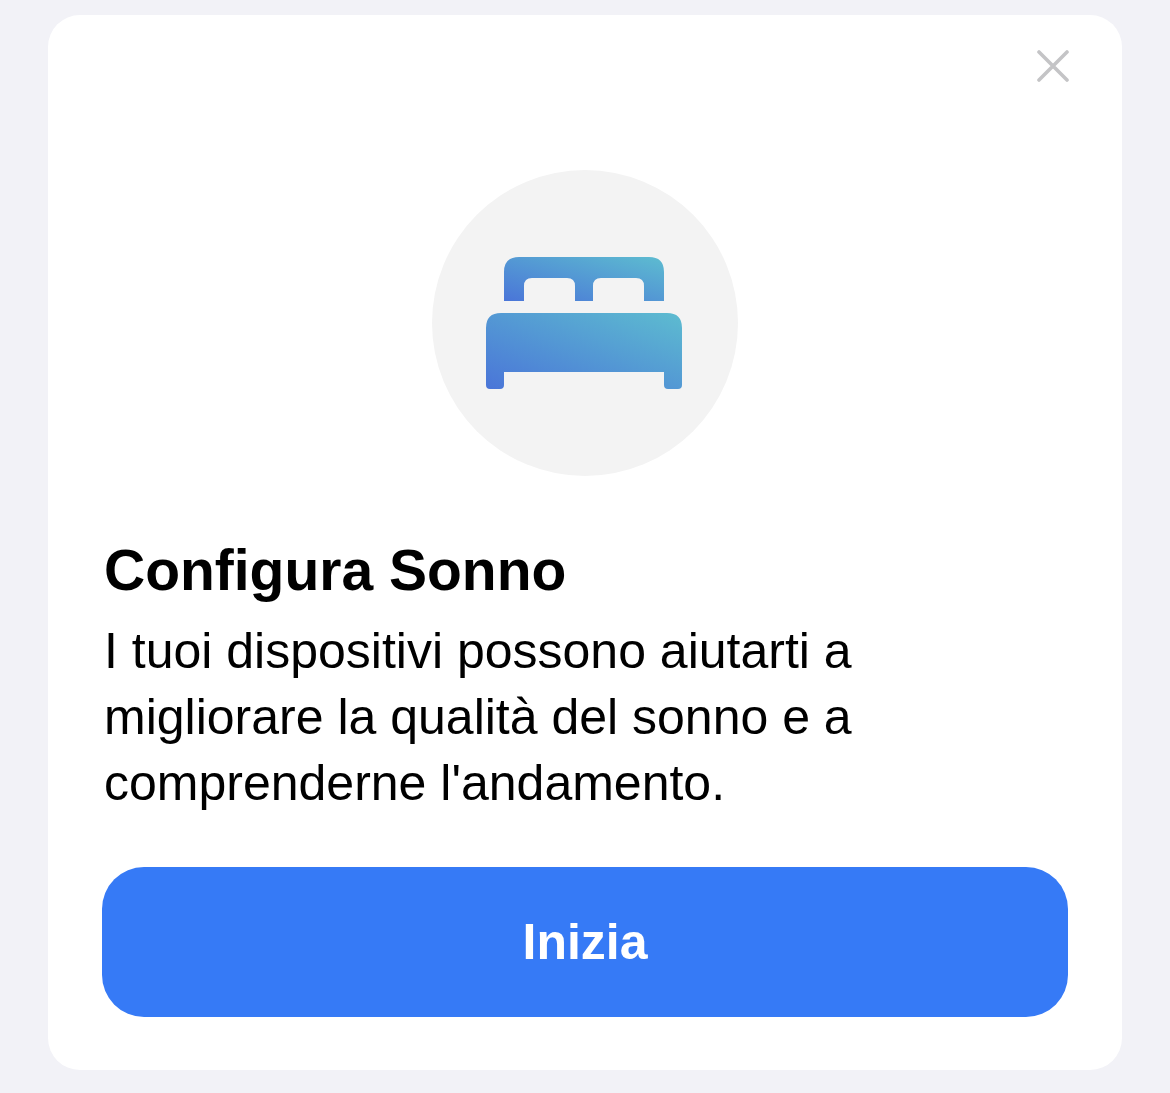 Image resolution: width=1170 pixels, height=1093 pixels. What do you see at coordinates (478, 717) in the screenshot?
I see `card-description: I tuoi dispositivi possono aiutarti a migliorare la qualità del sonno e a comprenderne l'andamento.` at bounding box center [478, 717].